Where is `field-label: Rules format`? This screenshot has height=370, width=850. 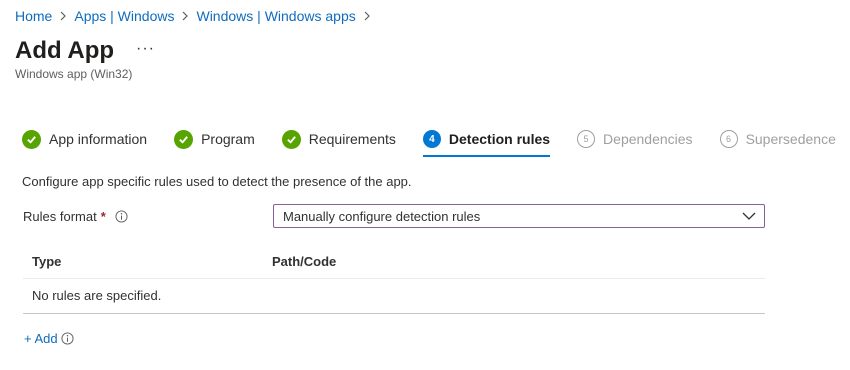 field-label: Rules format is located at coordinates (60, 216).